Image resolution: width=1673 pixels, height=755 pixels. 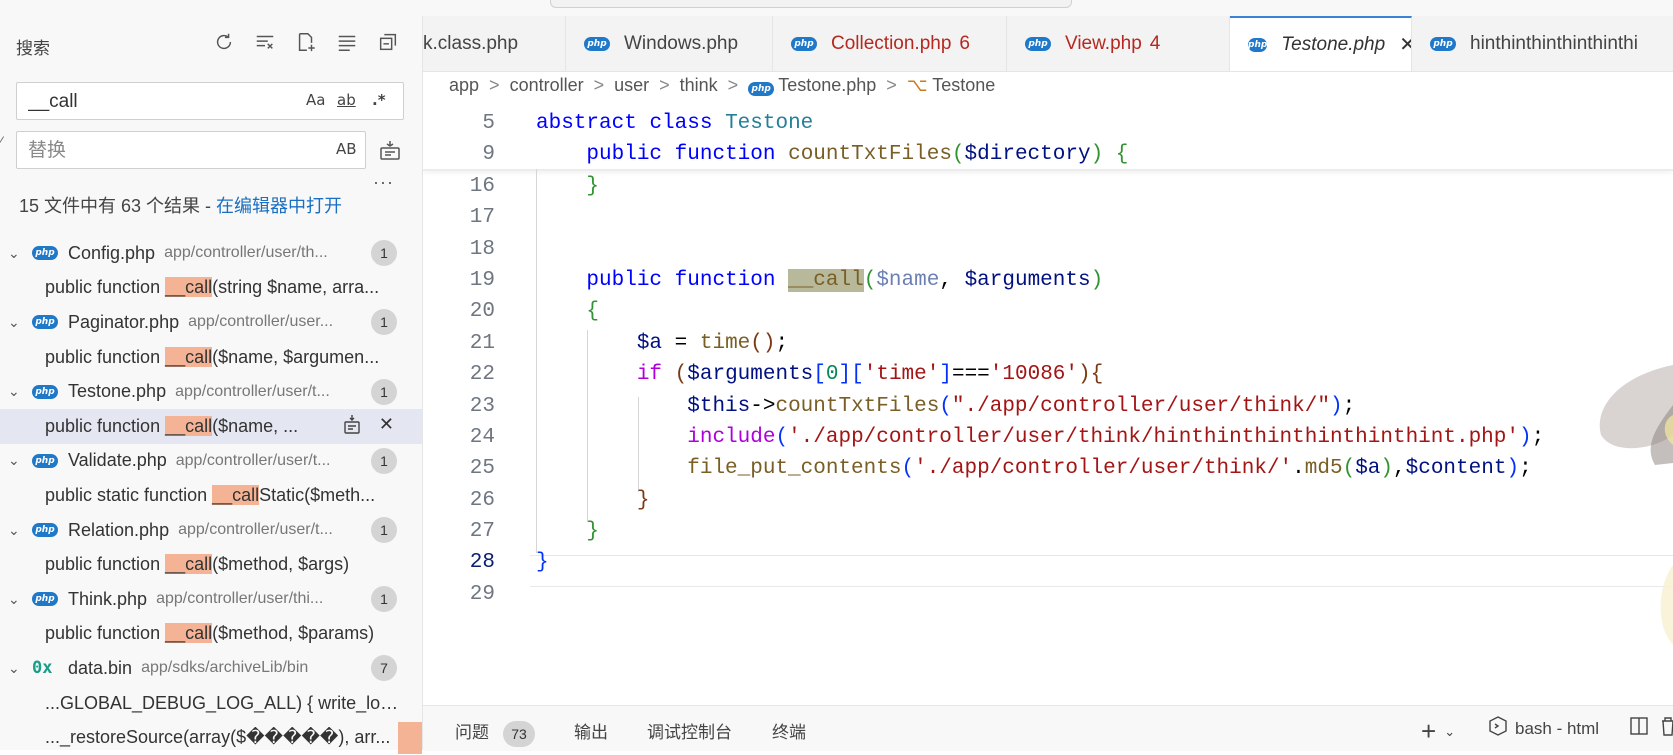 I want to click on breadcrumb-item: php Testone.php, so click(x=812, y=85).